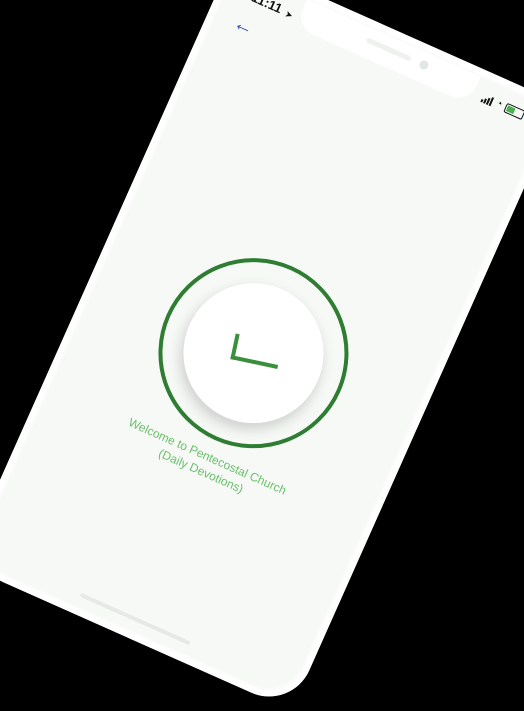 The height and width of the screenshot is (711, 524). I want to click on status-time-text: 11:11, so click(267, 8).